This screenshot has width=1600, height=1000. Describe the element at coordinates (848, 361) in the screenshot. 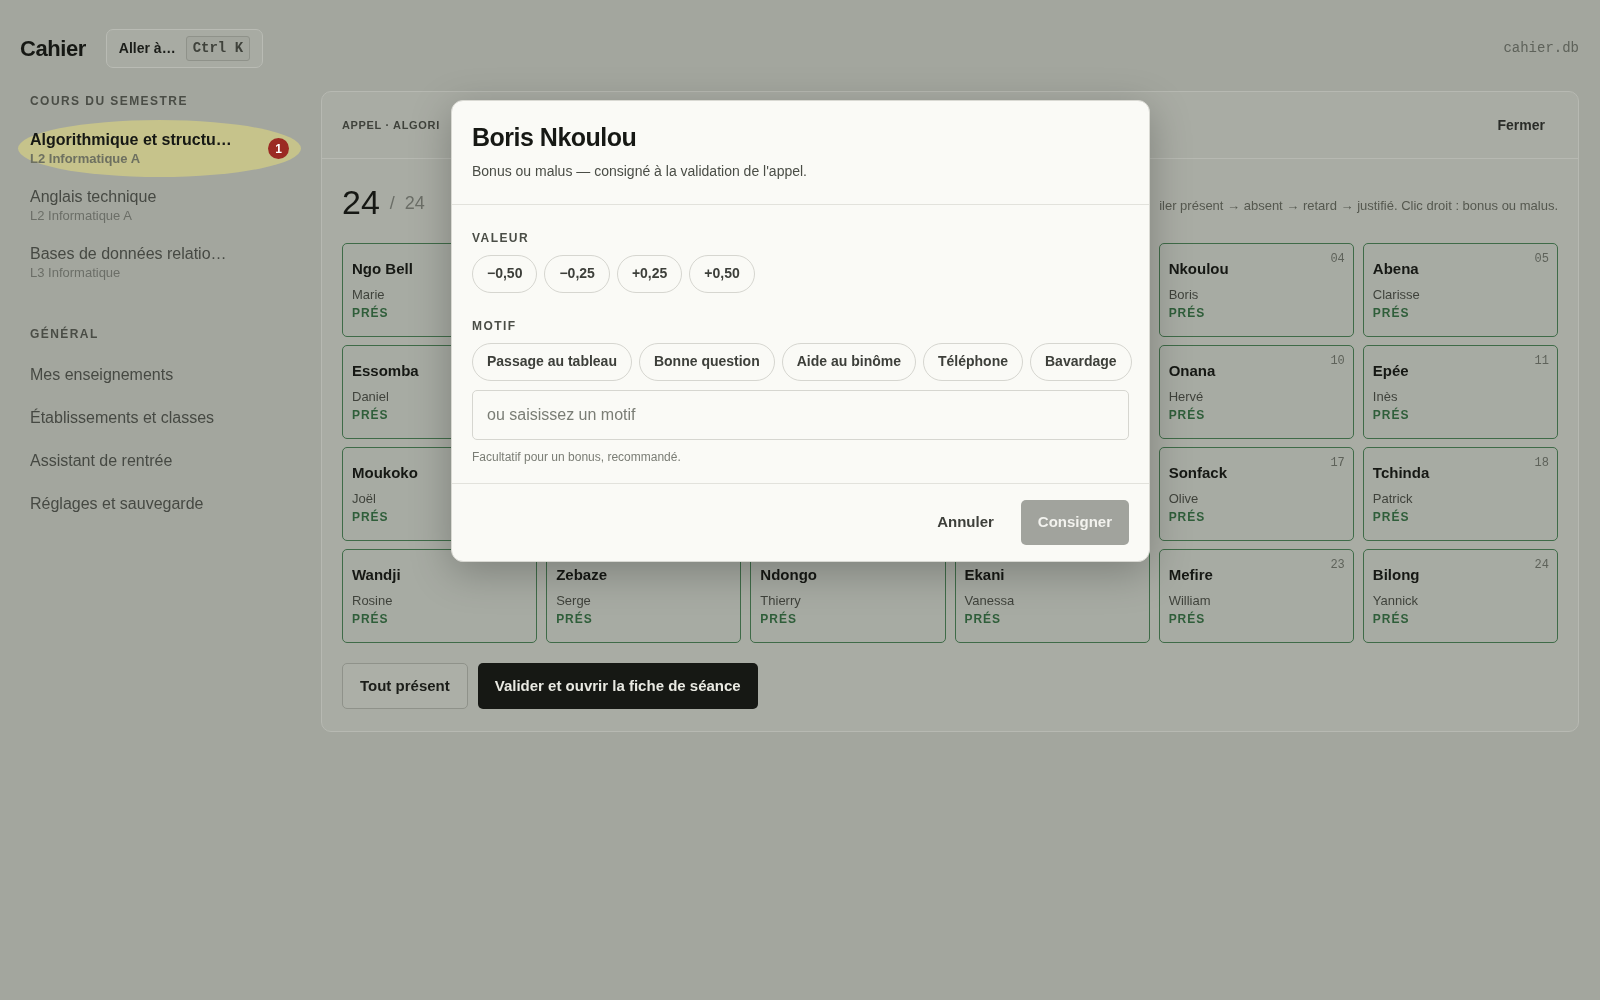

I see `option-chip: Aide au binôme` at that location.